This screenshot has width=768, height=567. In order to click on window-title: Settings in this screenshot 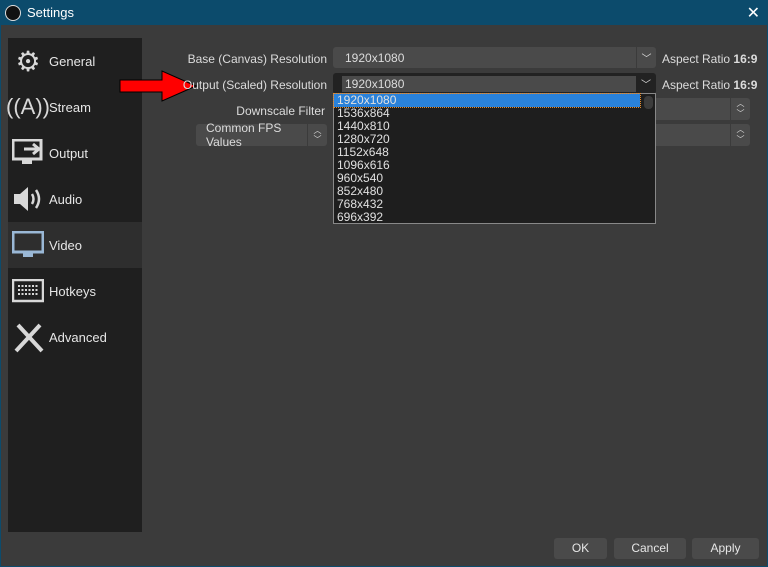, I will do `click(50, 12)`.